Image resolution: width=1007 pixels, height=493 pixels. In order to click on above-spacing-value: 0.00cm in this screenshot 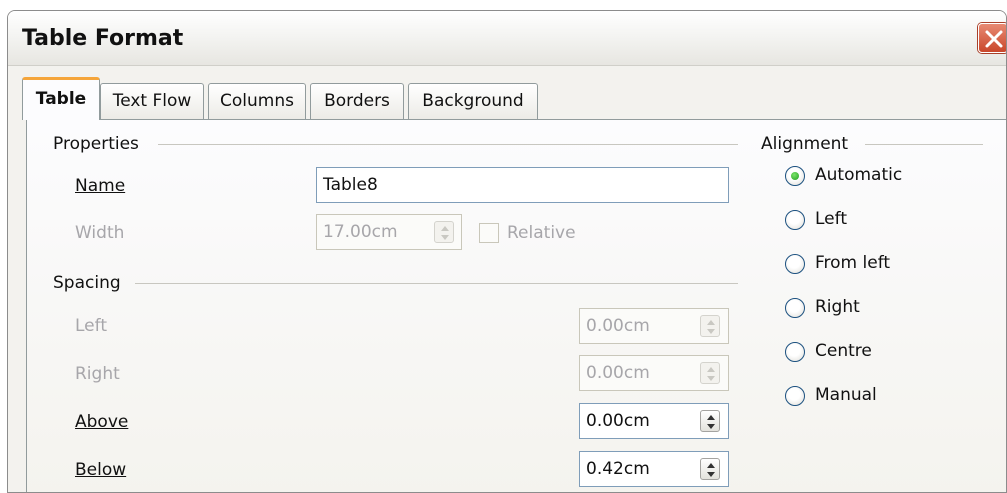, I will do `click(618, 421)`.